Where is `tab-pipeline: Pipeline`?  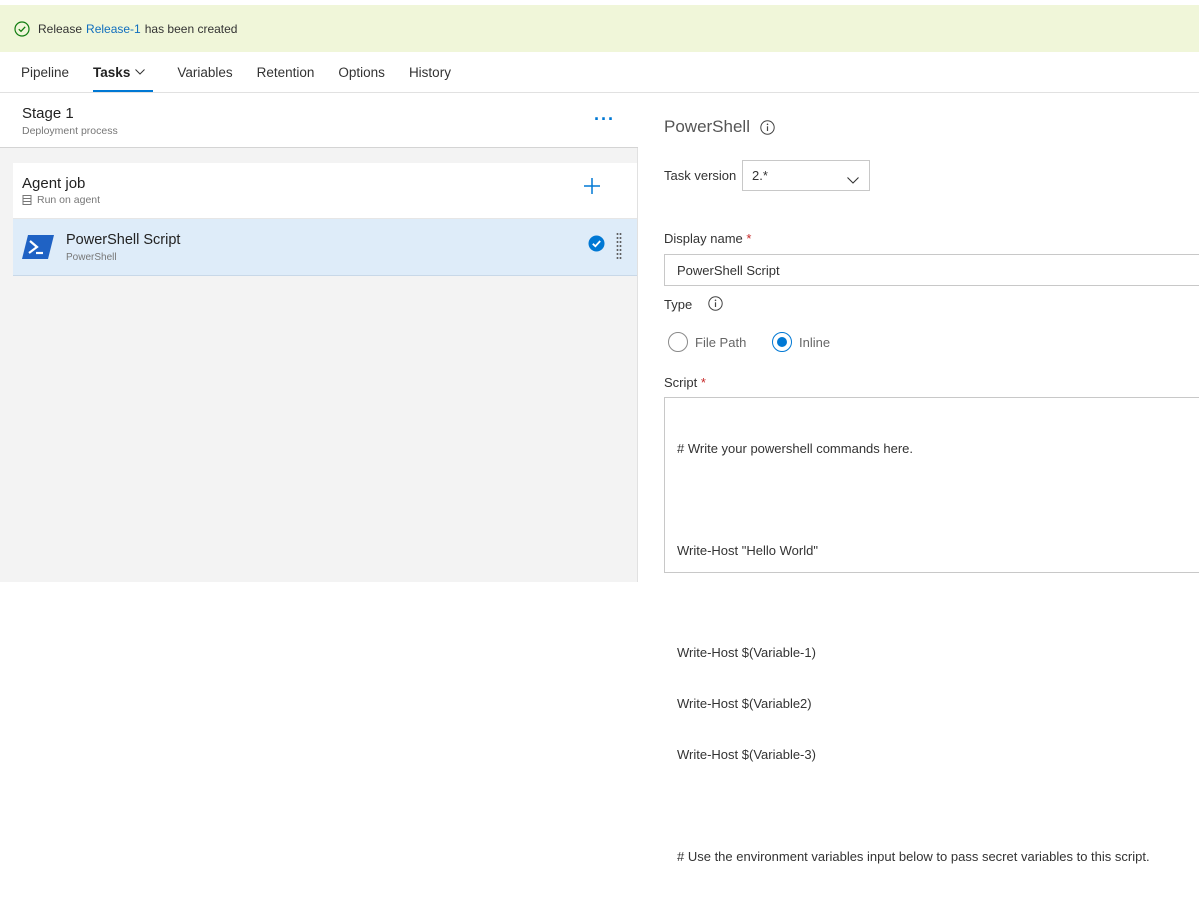
tab-pipeline: Pipeline is located at coordinates (45, 72).